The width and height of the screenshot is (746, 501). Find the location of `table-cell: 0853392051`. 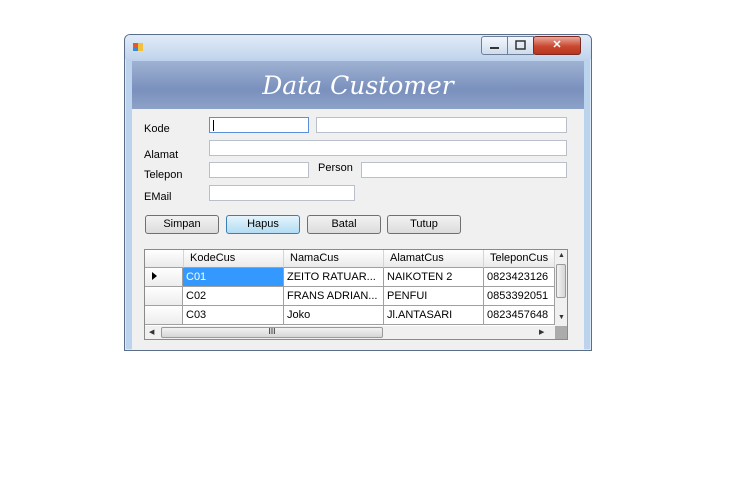

table-cell: 0853392051 is located at coordinates (519, 296).